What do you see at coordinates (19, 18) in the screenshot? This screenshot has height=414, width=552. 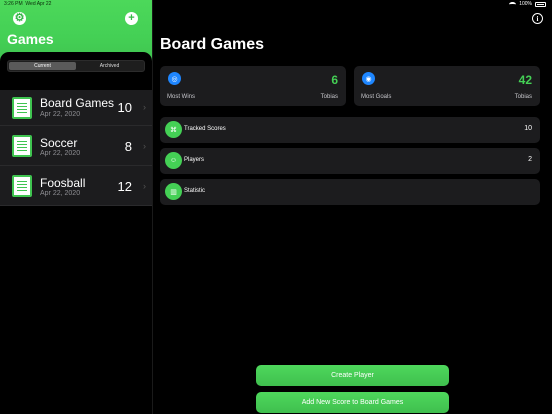 I see `gear-icon: ⚙` at bounding box center [19, 18].